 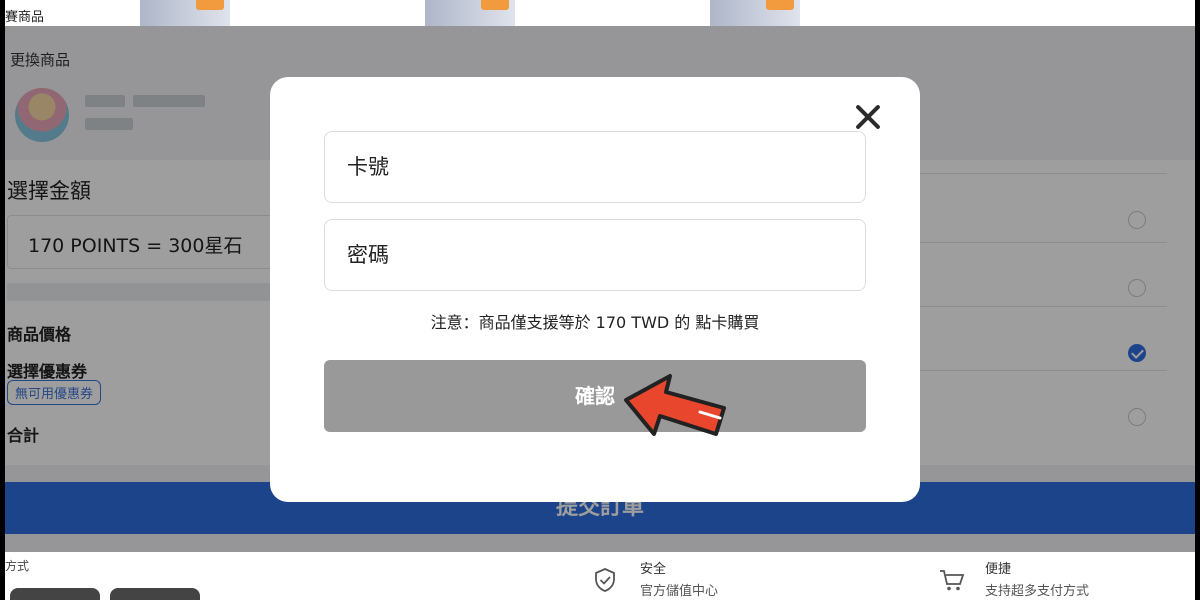 I want to click on close-icon, so click(x=868, y=117).